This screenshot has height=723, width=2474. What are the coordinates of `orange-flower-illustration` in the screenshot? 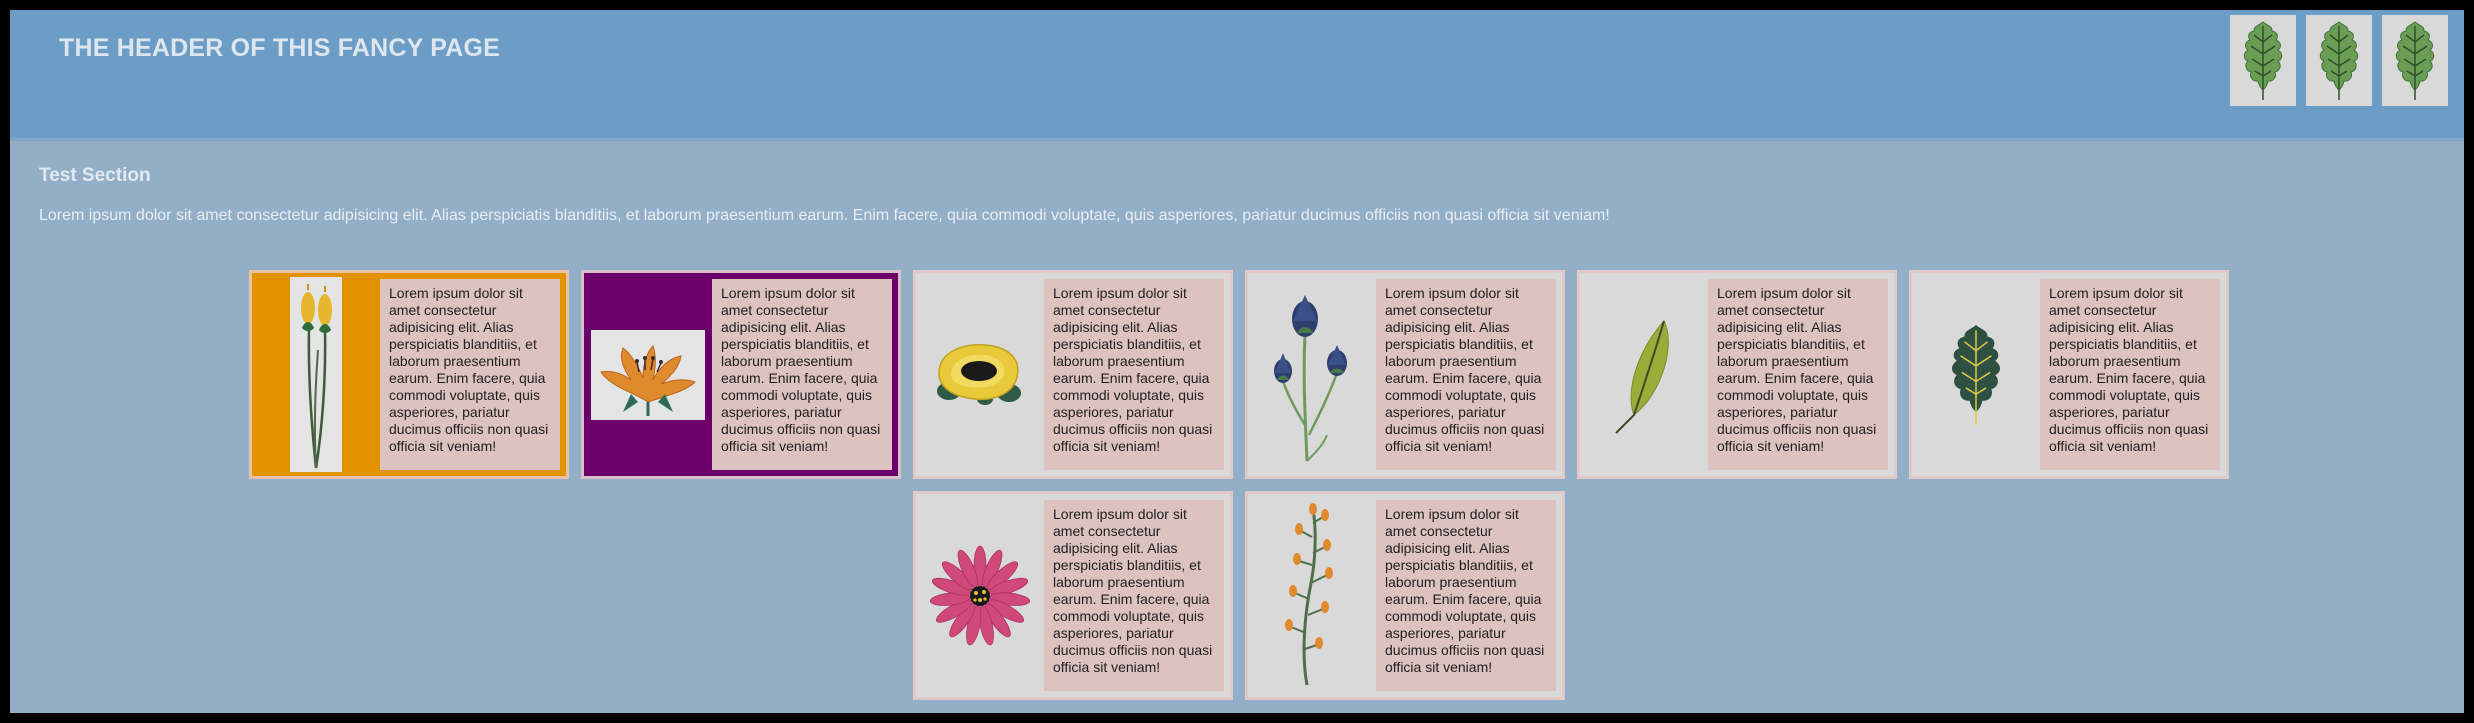 It's located at (648, 374).